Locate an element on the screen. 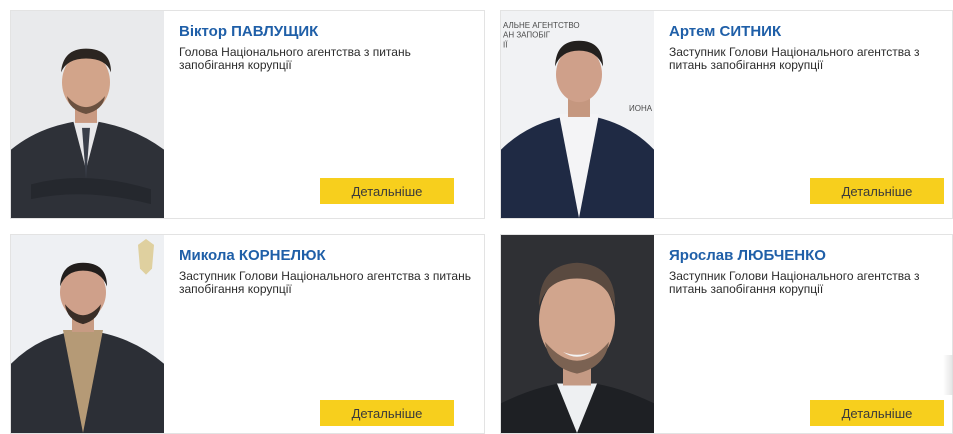 This screenshot has width=953, height=434. person-name: Ярослав ЛЮБЧЕНКО is located at coordinates (747, 255).